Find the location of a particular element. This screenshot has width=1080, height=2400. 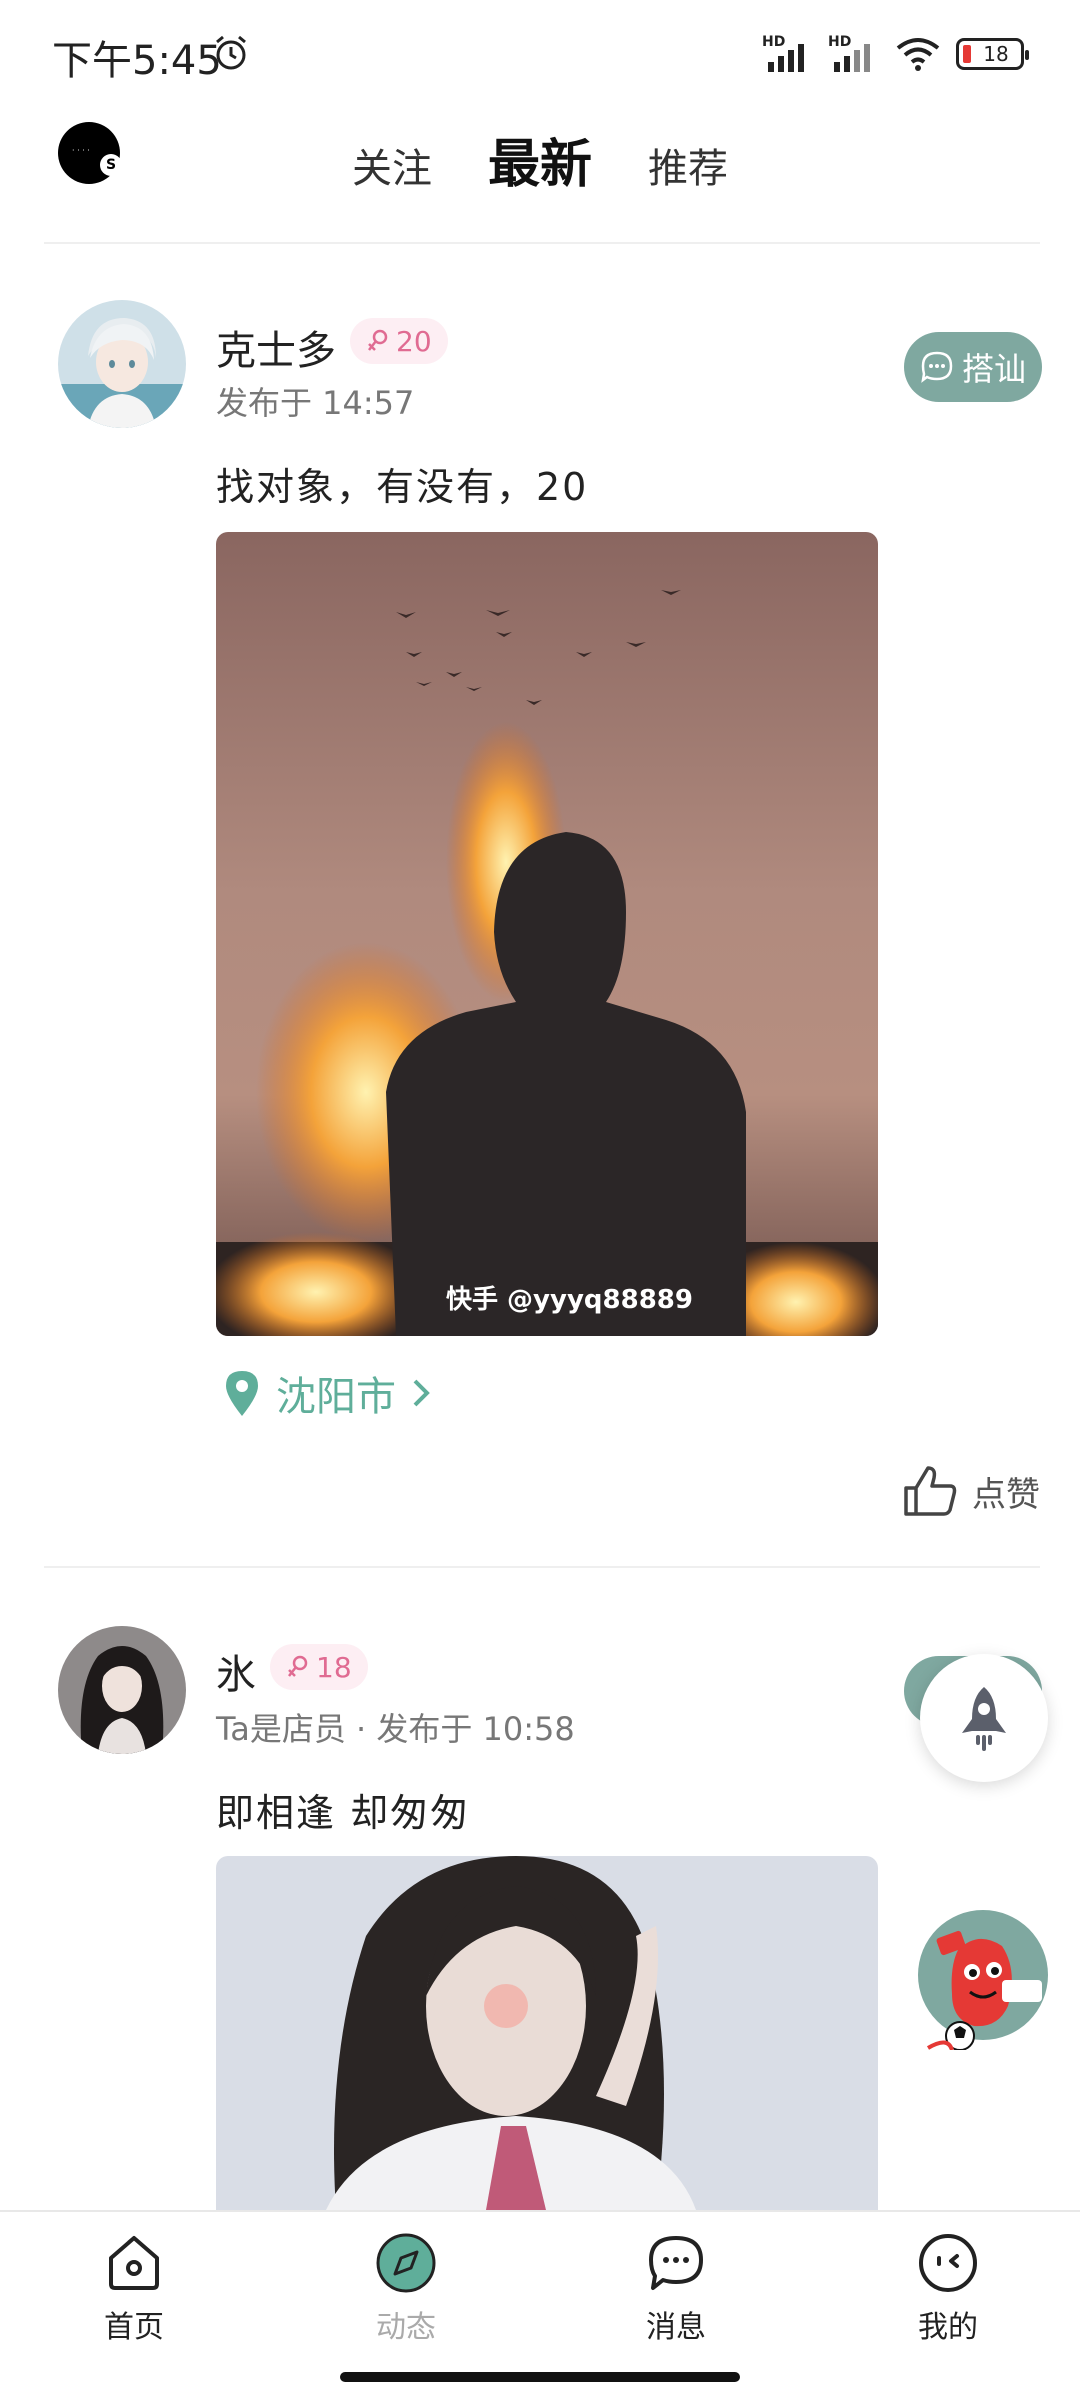

tab-latest: 最新 is located at coordinates (540, 159).